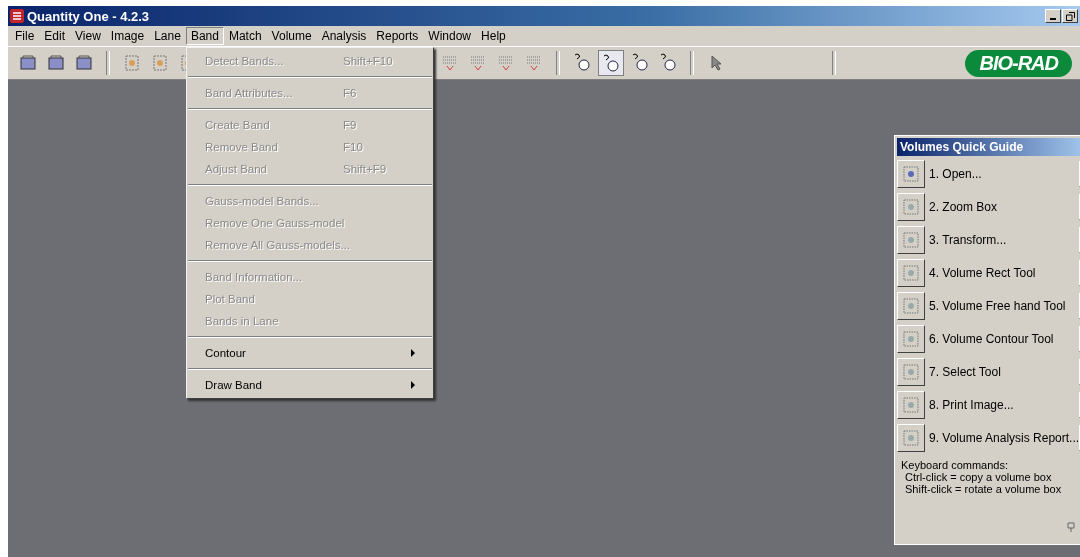 The width and height of the screenshot is (1080, 557). Describe the element at coordinates (55, 36) in the screenshot. I see `menu-item: Edit` at that location.